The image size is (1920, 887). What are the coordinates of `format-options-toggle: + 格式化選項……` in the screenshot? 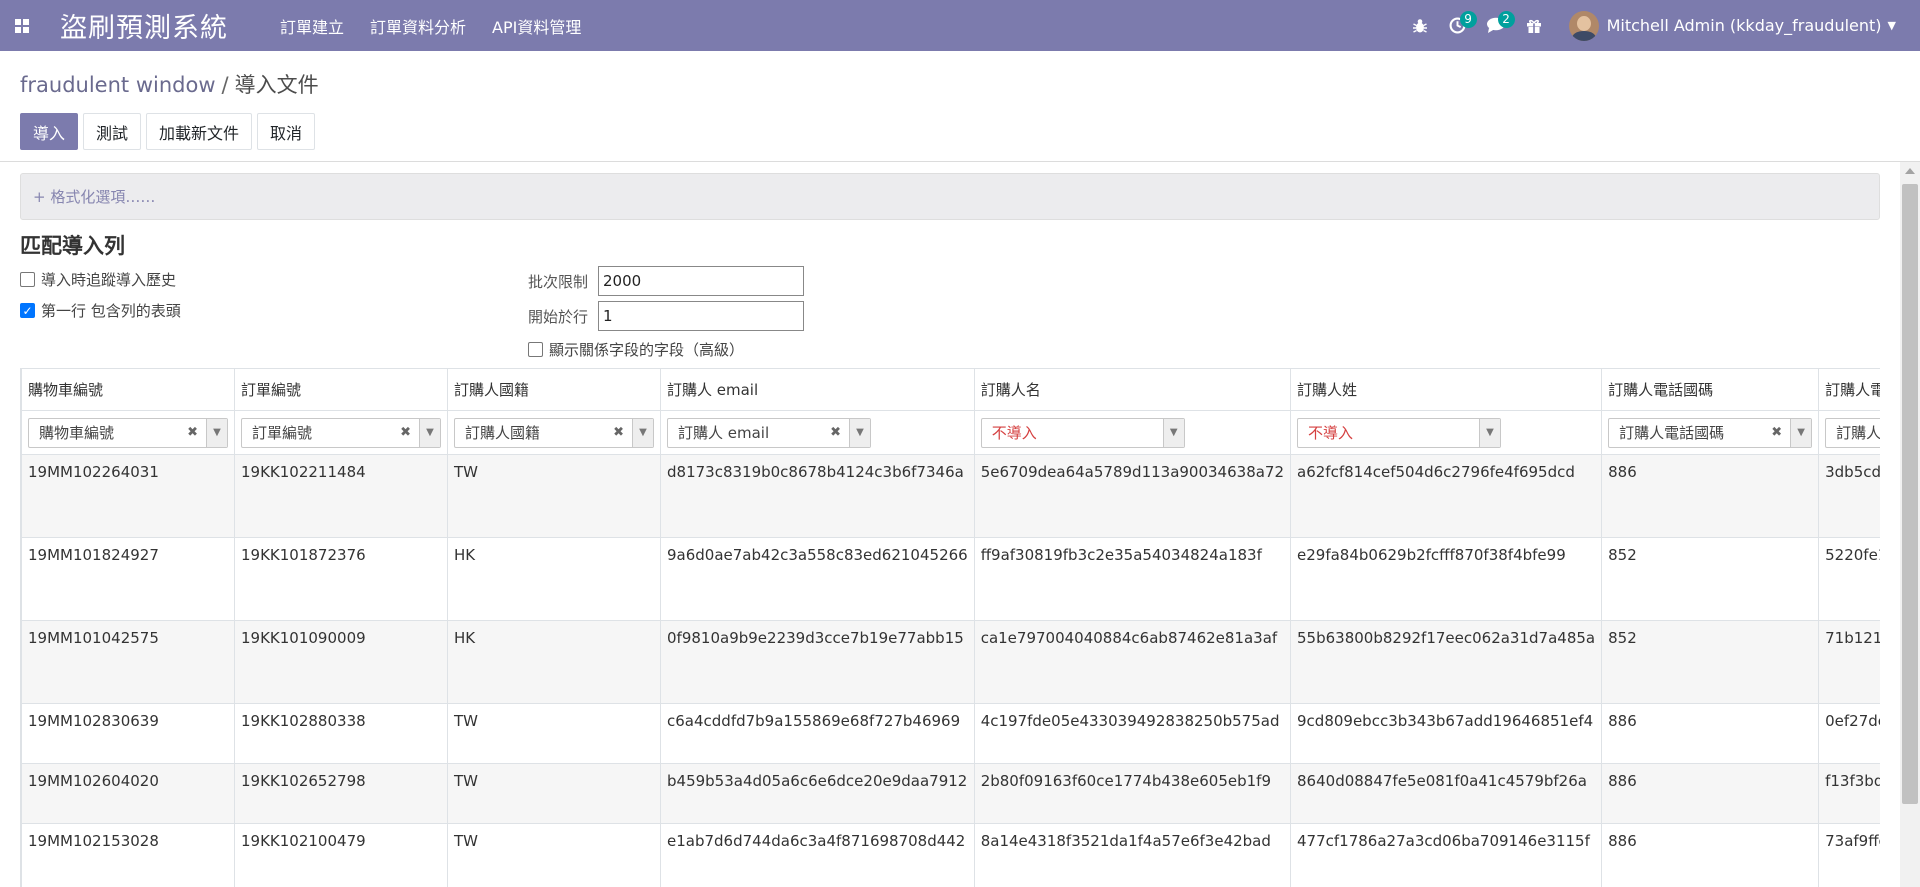 It's located at (950, 196).